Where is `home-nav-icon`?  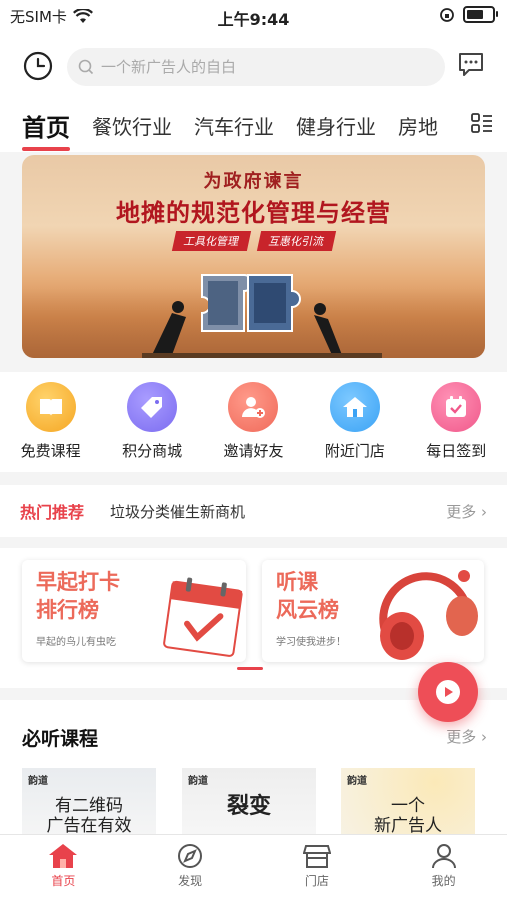
home-nav-icon is located at coordinates (63, 856).